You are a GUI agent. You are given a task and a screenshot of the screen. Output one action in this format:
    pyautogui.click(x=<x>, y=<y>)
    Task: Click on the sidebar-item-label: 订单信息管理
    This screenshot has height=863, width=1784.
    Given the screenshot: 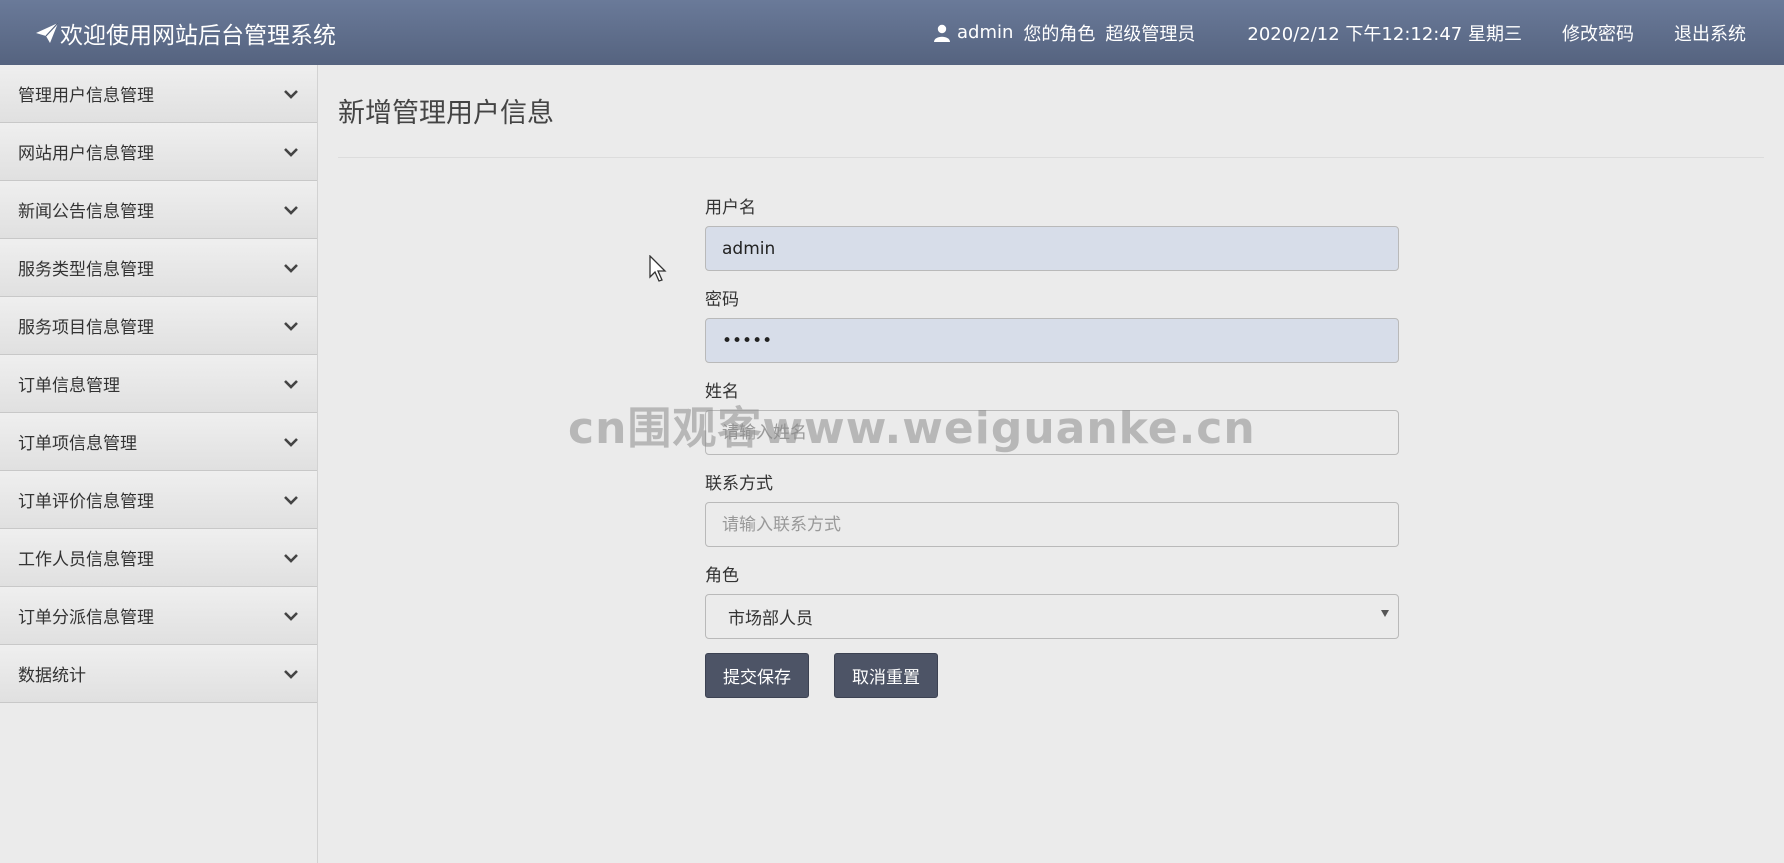 What is the action you would take?
    pyautogui.click(x=69, y=386)
    